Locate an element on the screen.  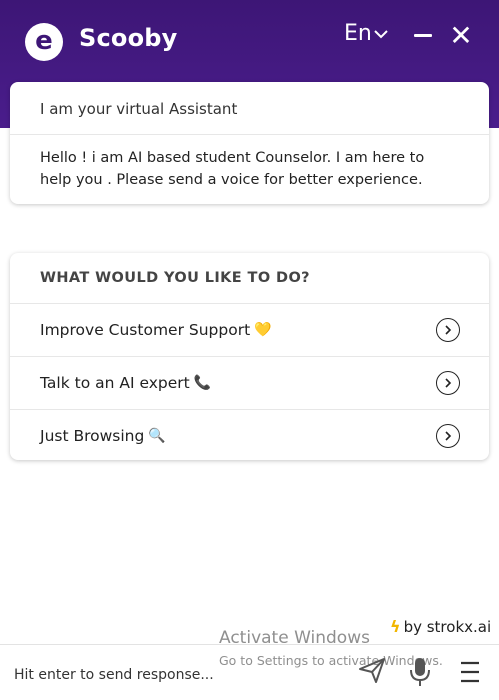
logo-letter: e is located at coordinates (44, 40).